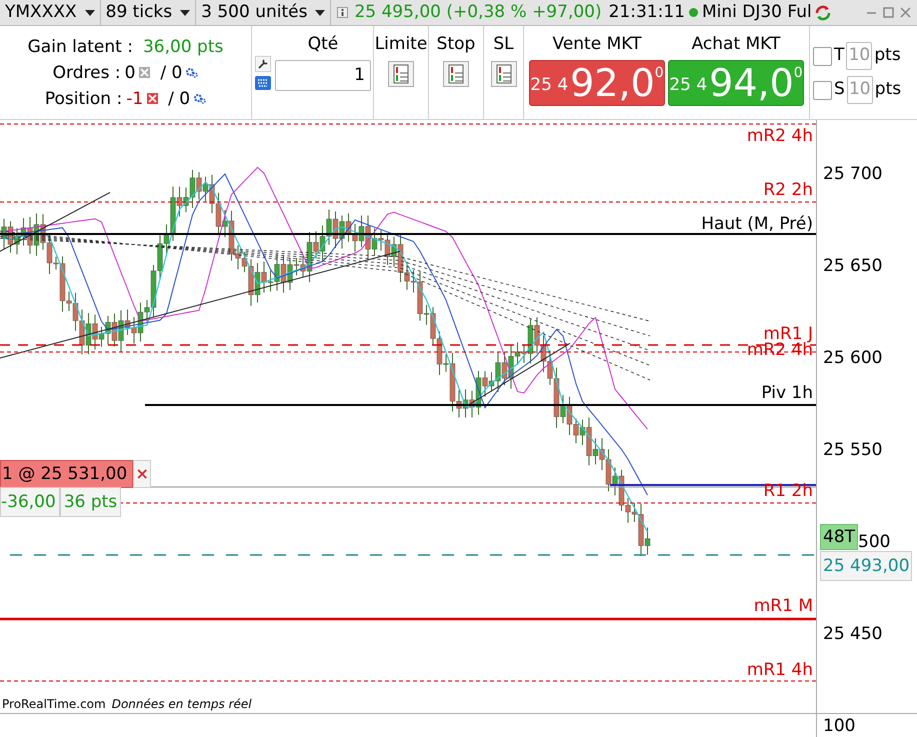 The width and height of the screenshot is (917, 737). What do you see at coordinates (86, 73) in the screenshot?
I see `orders-label: Ordres :` at bounding box center [86, 73].